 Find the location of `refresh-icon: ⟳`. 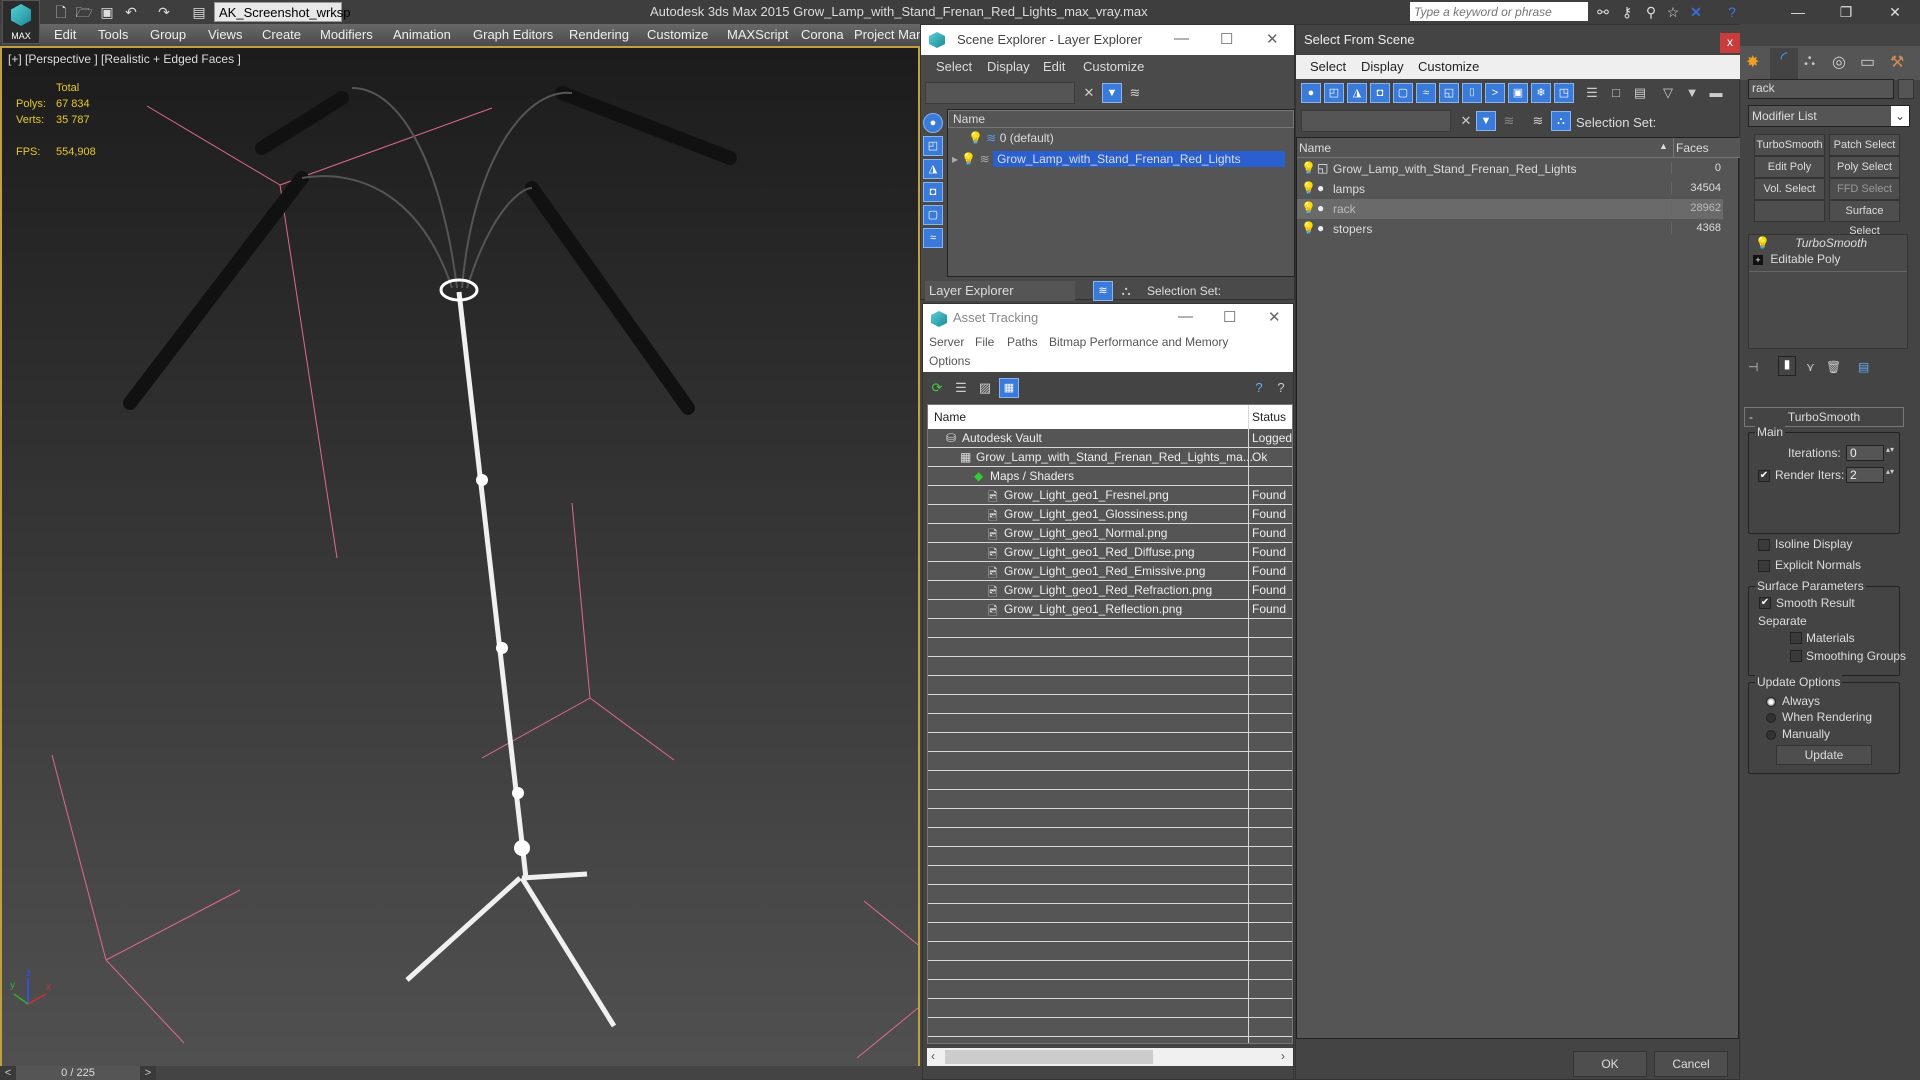

refresh-icon: ⟳ is located at coordinates (937, 388).